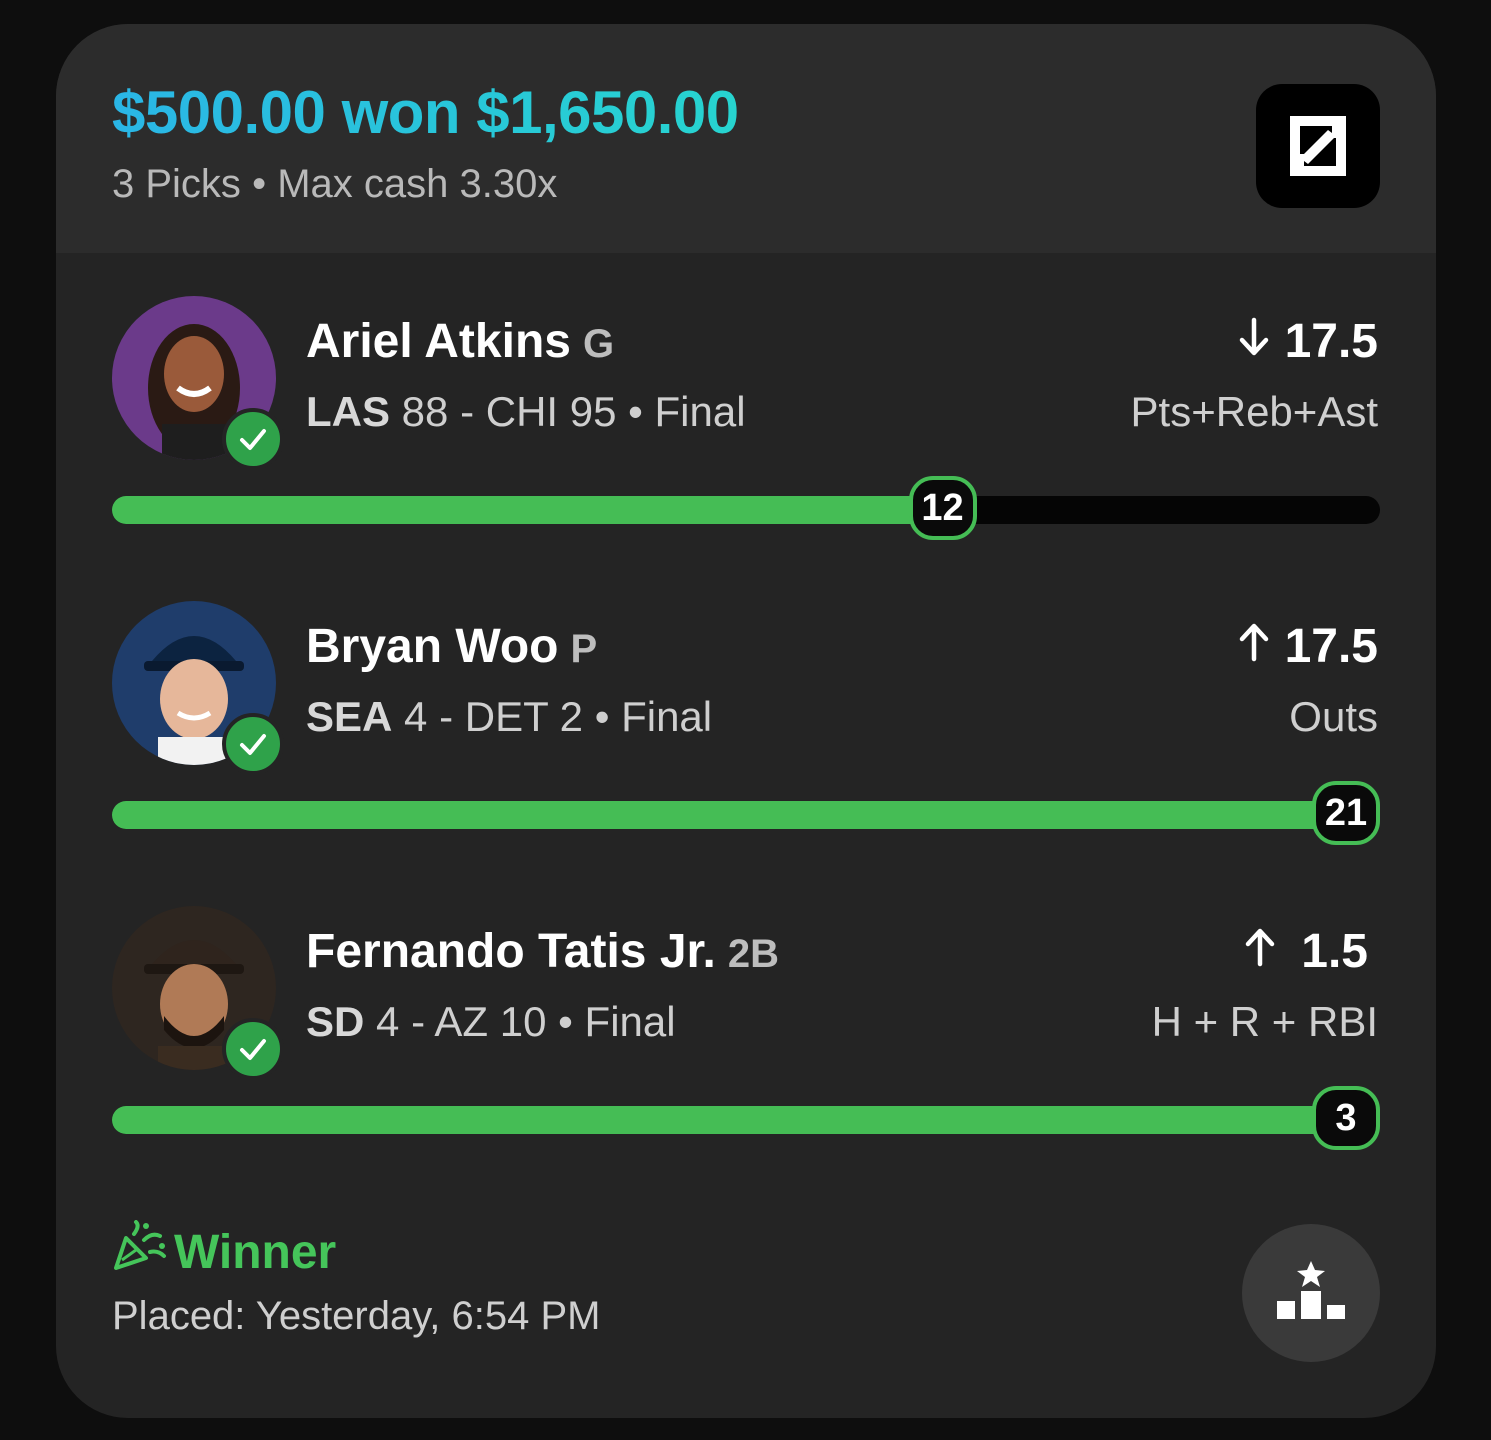 The height and width of the screenshot is (1440, 1491). What do you see at coordinates (522, 411) in the screenshot?
I see `team-b: CHI` at bounding box center [522, 411].